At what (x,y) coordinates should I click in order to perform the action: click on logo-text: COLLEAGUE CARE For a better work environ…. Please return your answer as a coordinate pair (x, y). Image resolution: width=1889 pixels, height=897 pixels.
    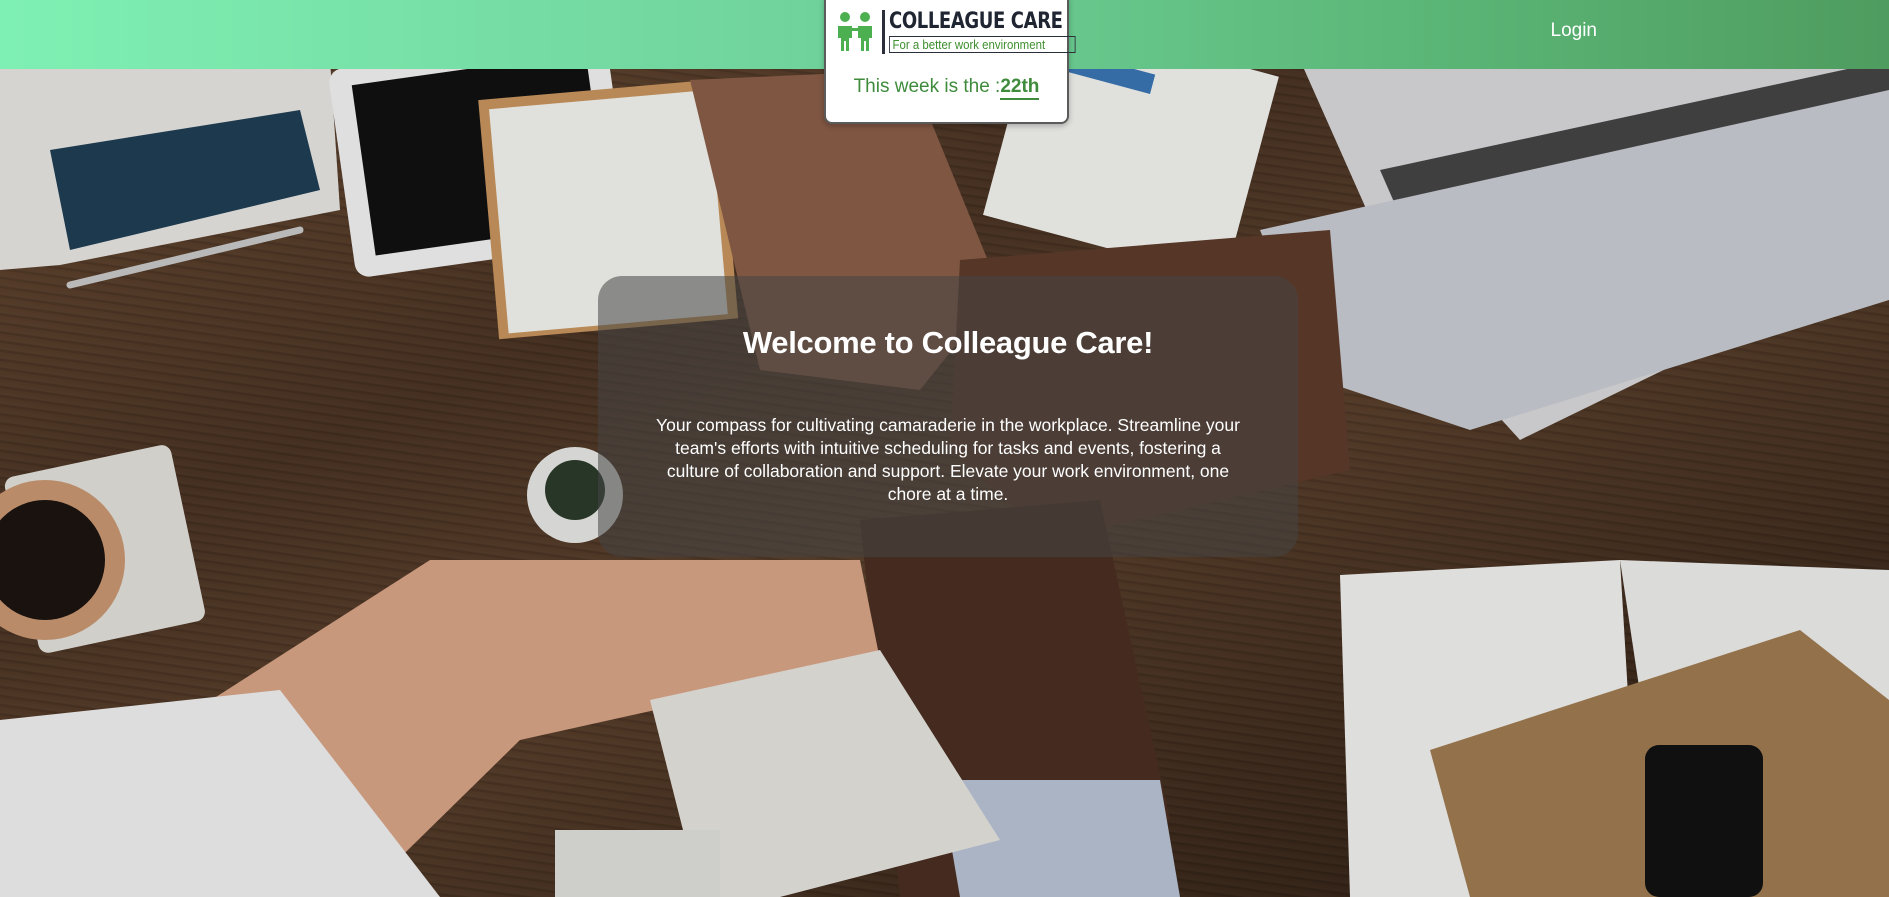
    Looking at the image, I should click on (995, 31).